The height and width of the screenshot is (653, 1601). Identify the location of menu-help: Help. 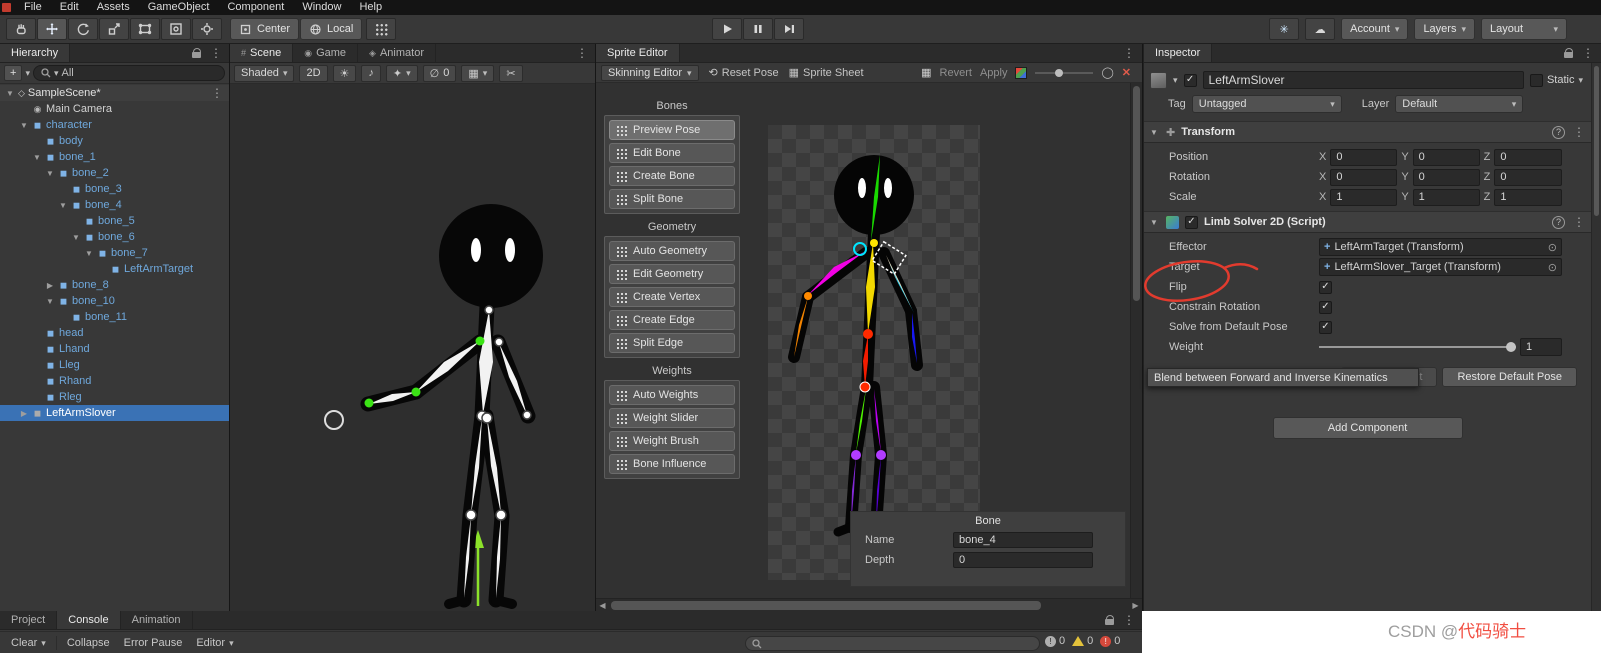
(370, 7).